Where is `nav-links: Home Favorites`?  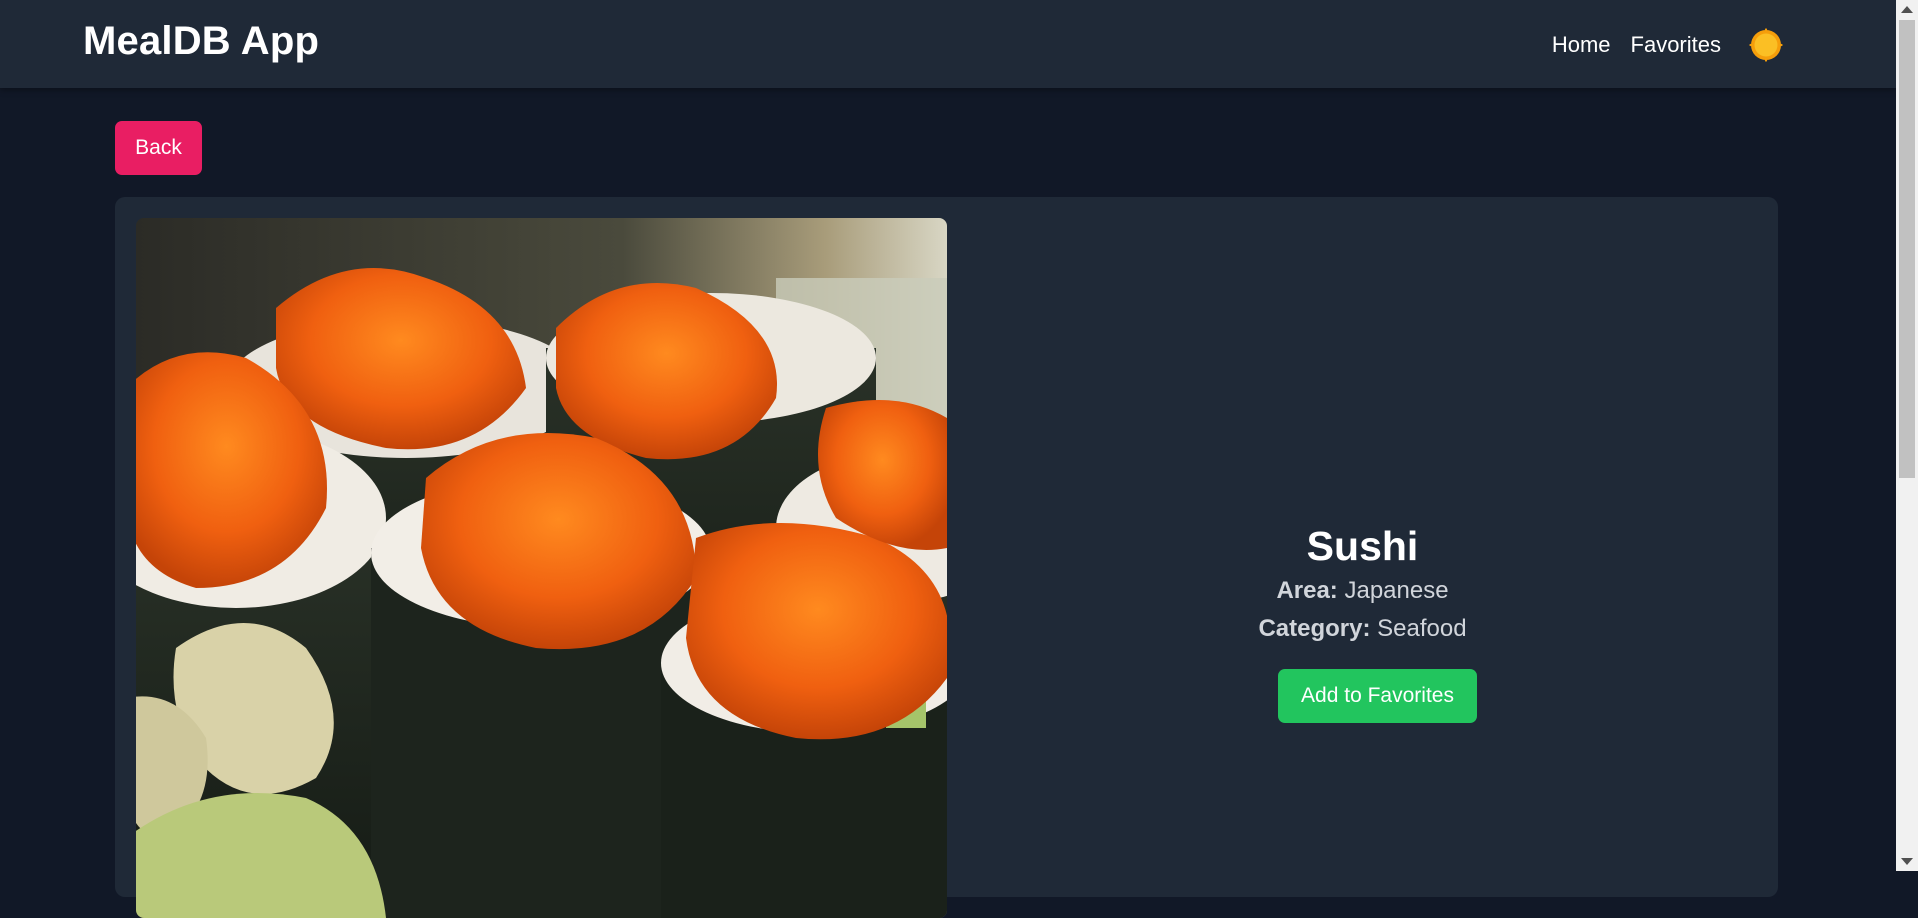 nav-links: Home Favorites is located at coordinates (1667, 45).